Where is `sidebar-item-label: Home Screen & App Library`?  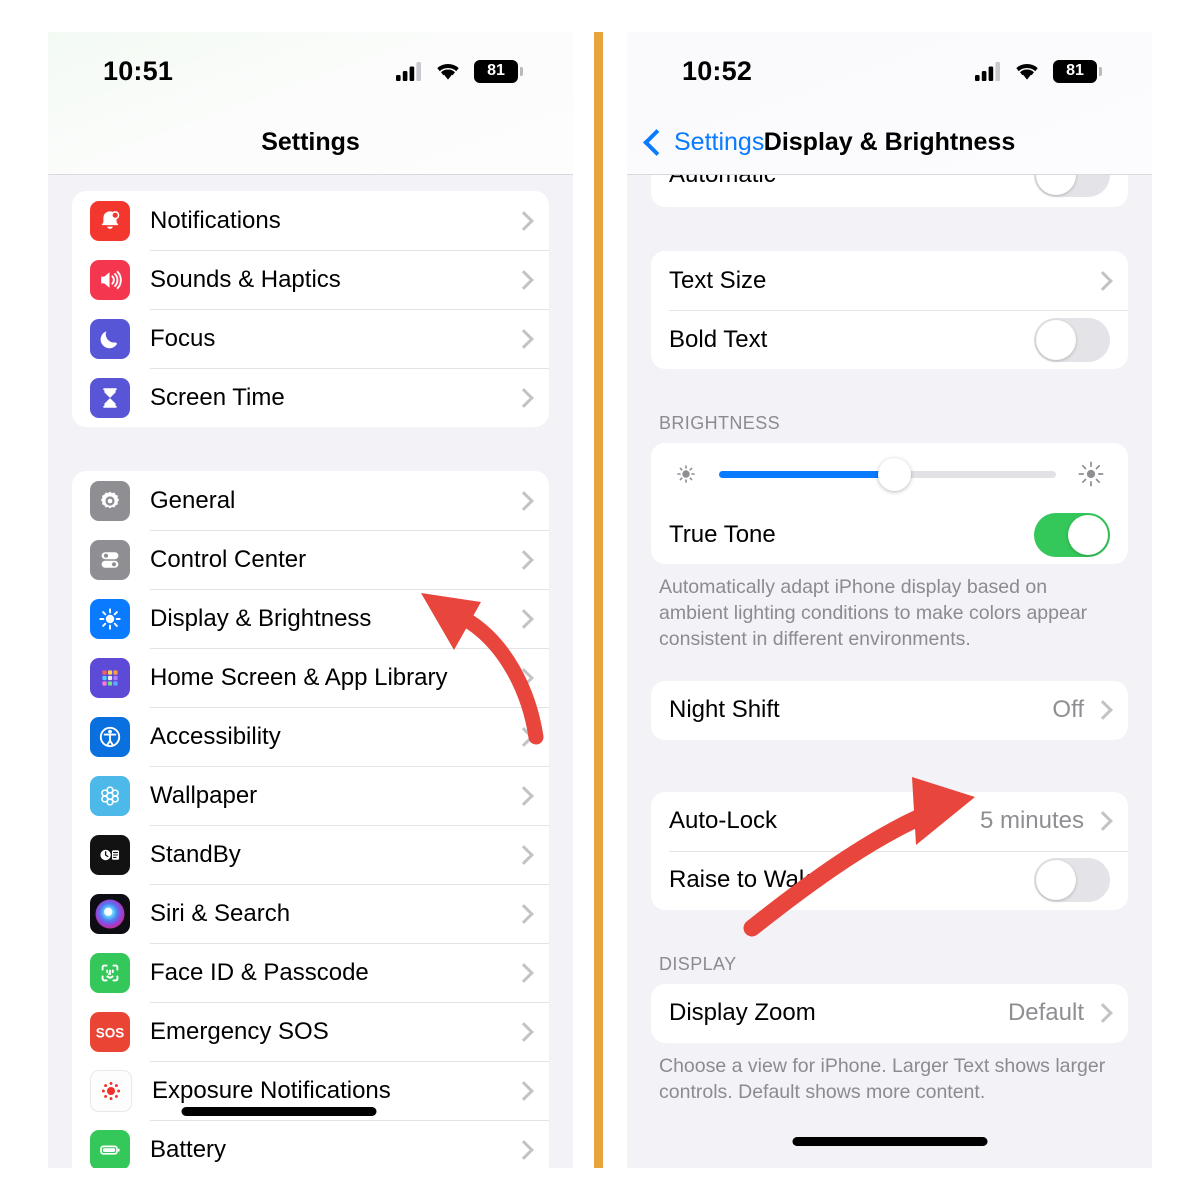 sidebar-item-label: Home Screen & App Library is located at coordinates (299, 677).